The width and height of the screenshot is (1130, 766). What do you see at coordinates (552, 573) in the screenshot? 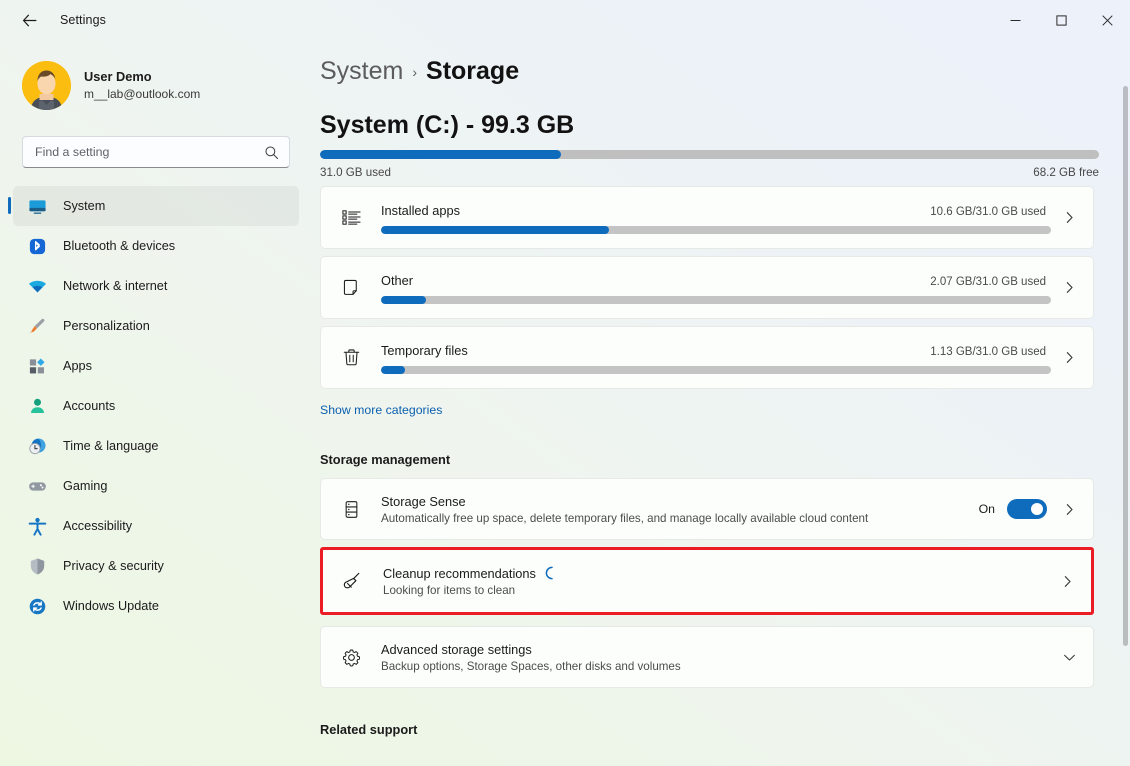
I see `loading-spinner-icon` at bounding box center [552, 573].